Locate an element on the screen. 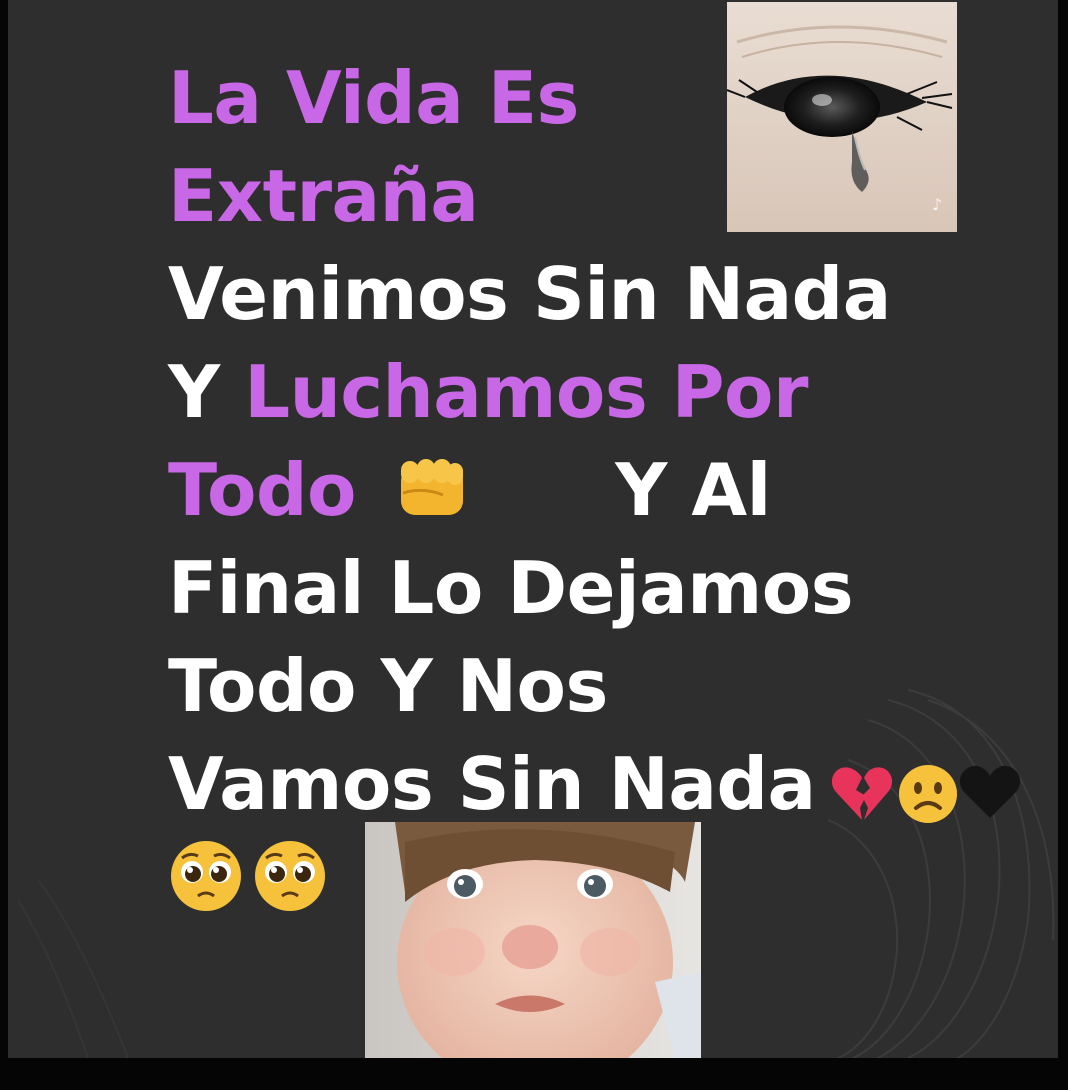 This screenshot has width=1068, height=1090. title-line-1: La Vida Es is located at coordinates (373, 98).